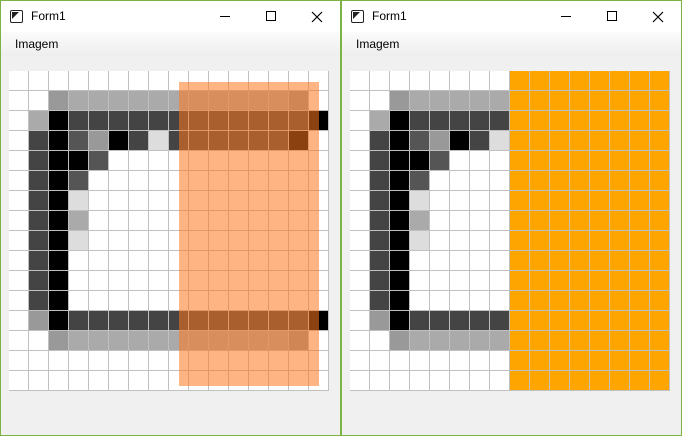 Image resolution: width=682 pixels, height=436 pixels. I want to click on selection-overlay, so click(249, 234).